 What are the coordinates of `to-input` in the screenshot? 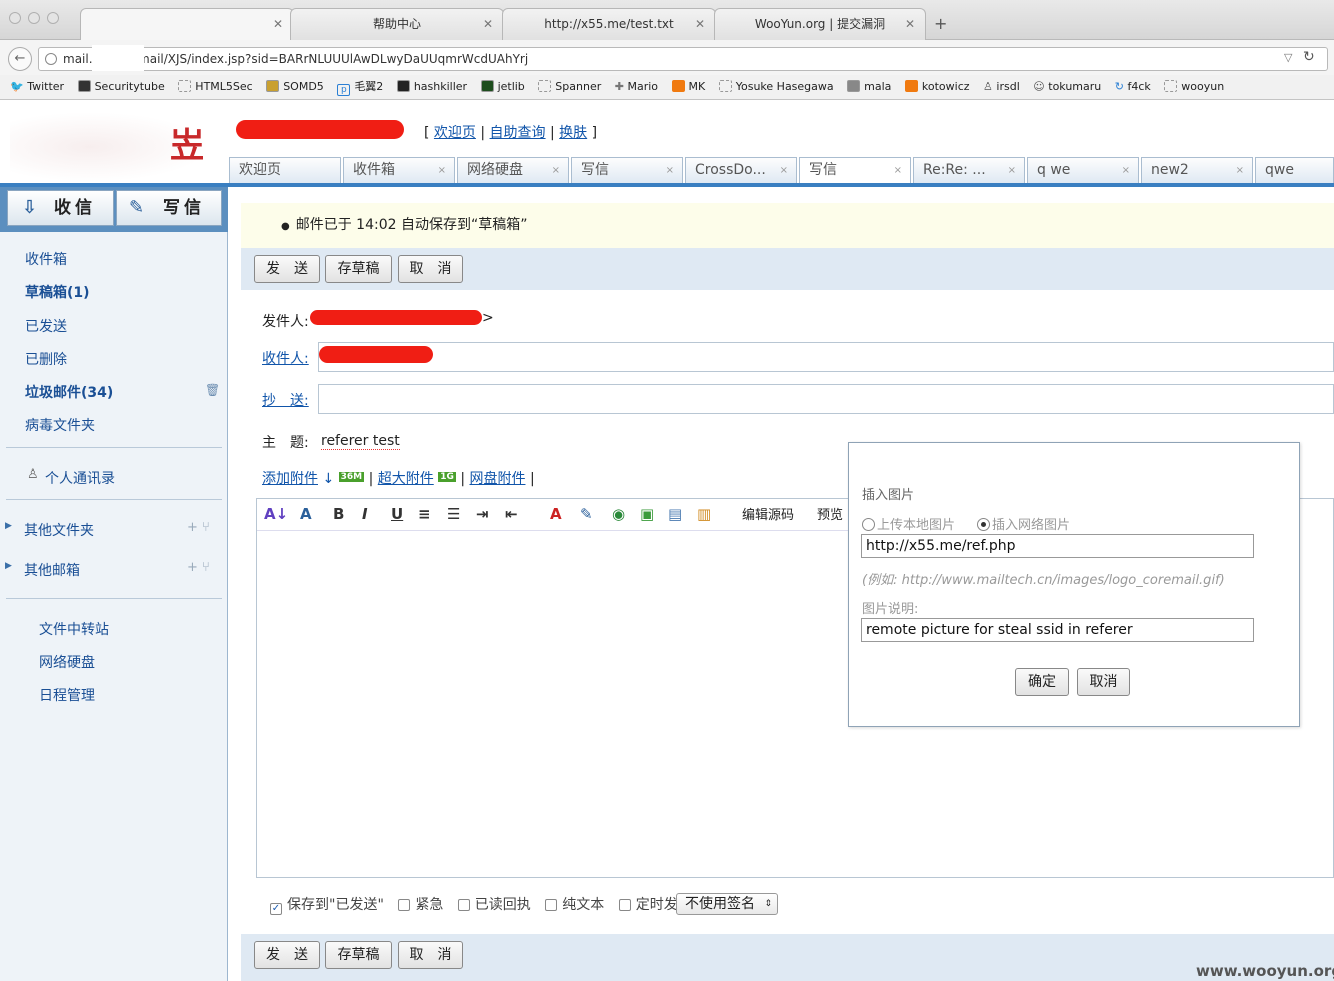 It's located at (826, 357).